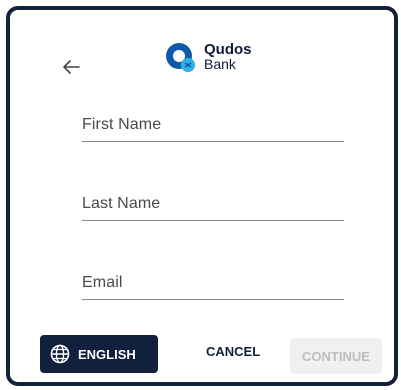 This screenshot has width=401, height=390. What do you see at coordinates (336, 356) in the screenshot?
I see `continue-button: CONTINUE` at bounding box center [336, 356].